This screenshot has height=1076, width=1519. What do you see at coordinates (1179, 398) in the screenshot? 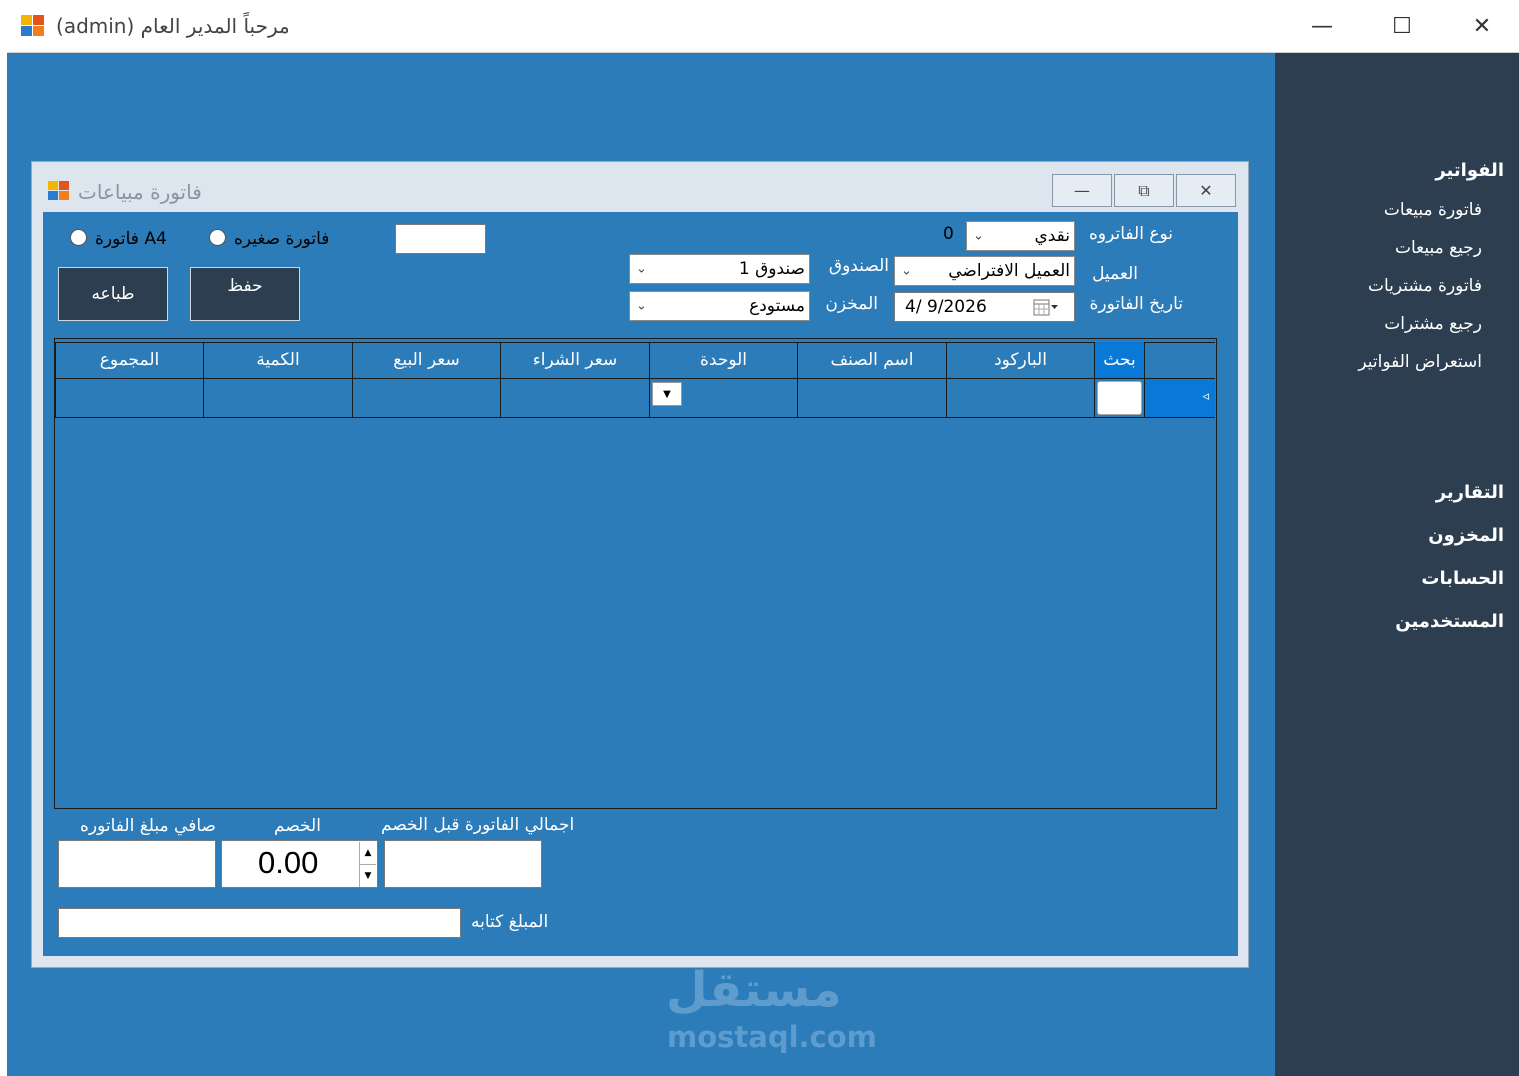
I see `grid-row-selector: ◃` at bounding box center [1179, 398].